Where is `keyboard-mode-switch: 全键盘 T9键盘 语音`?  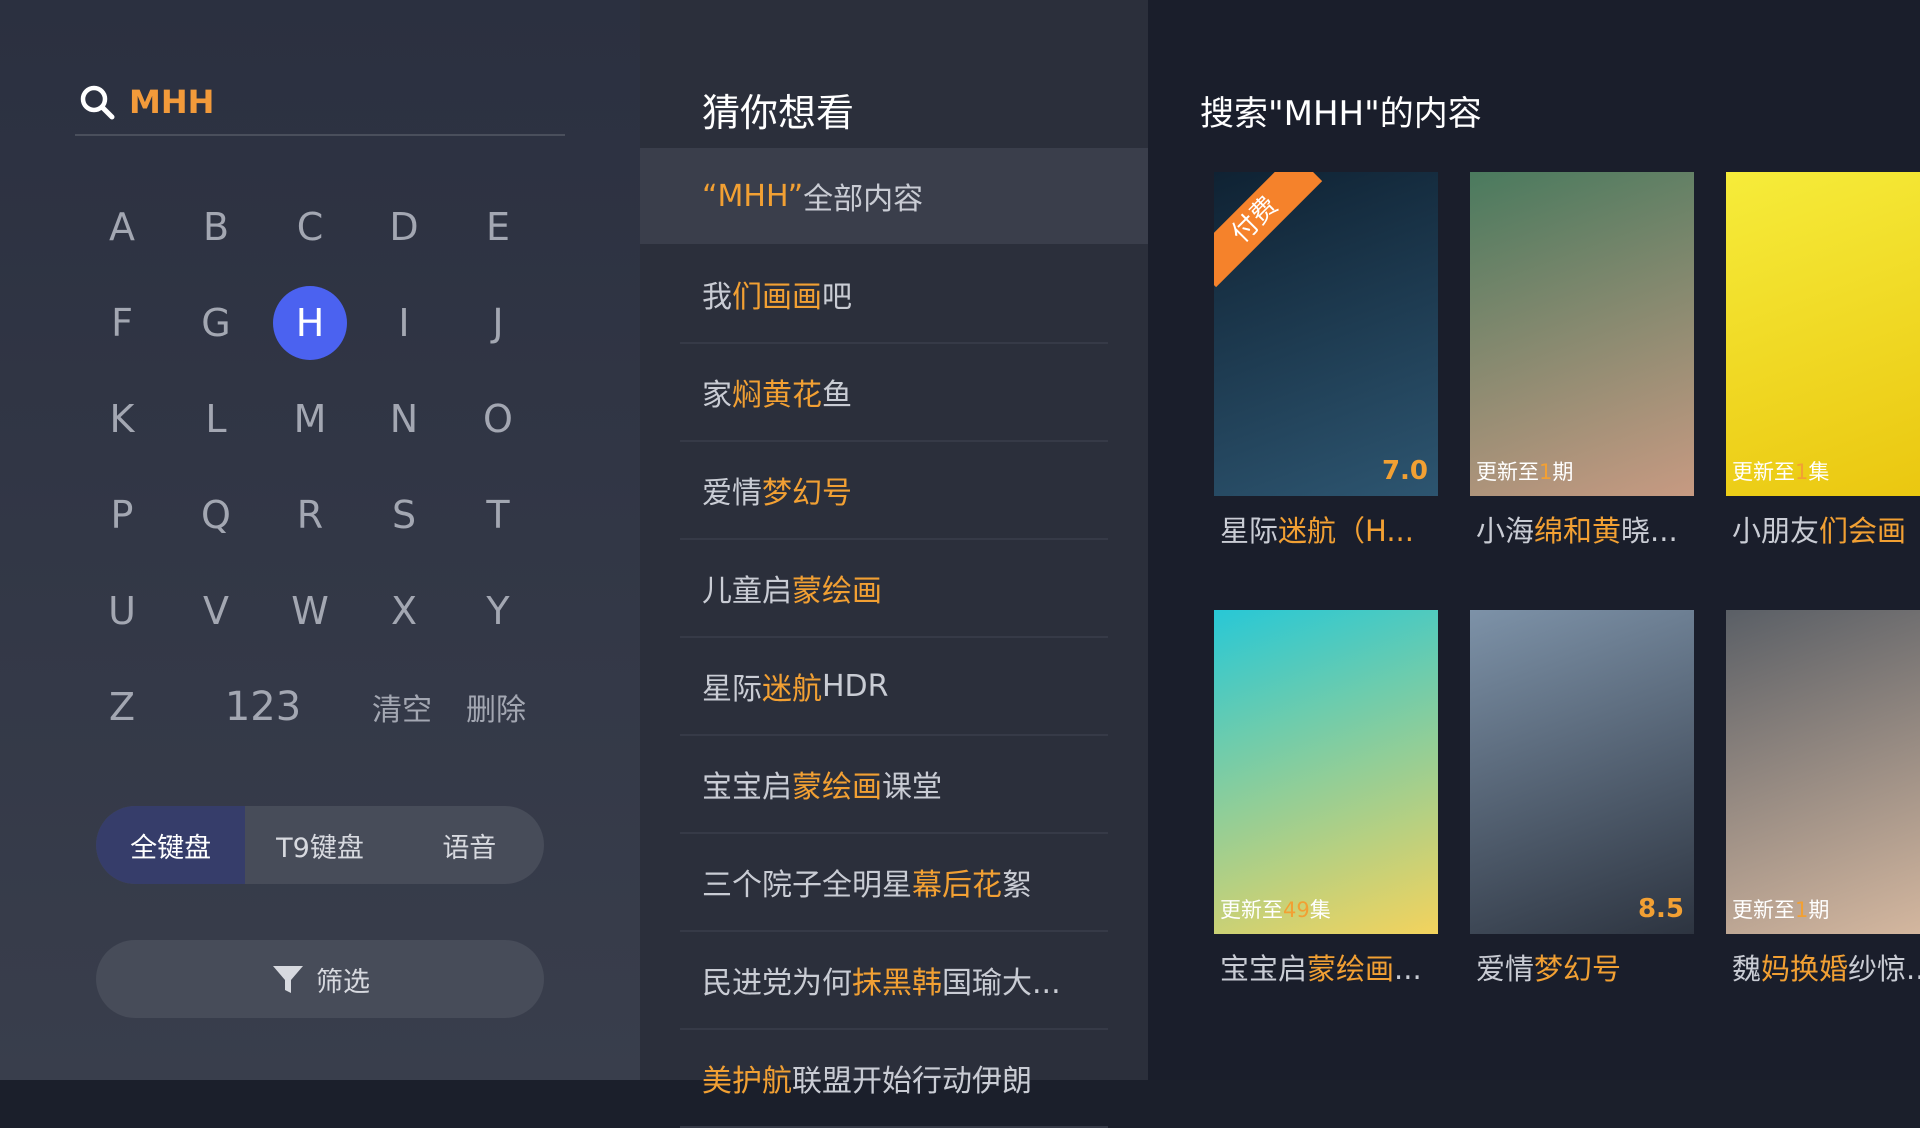 keyboard-mode-switch: 全键盘 T9键盘 语音 is located at coordinates (320, 845).